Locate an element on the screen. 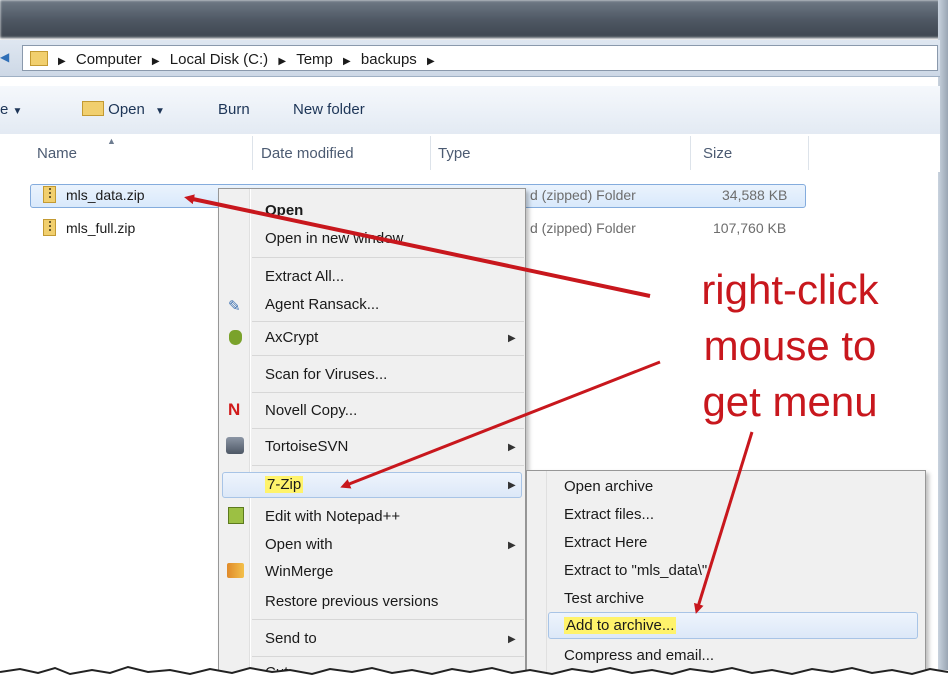 This screenshot has width=948, height=689. torn-edge is located at coordinates (474, 677).